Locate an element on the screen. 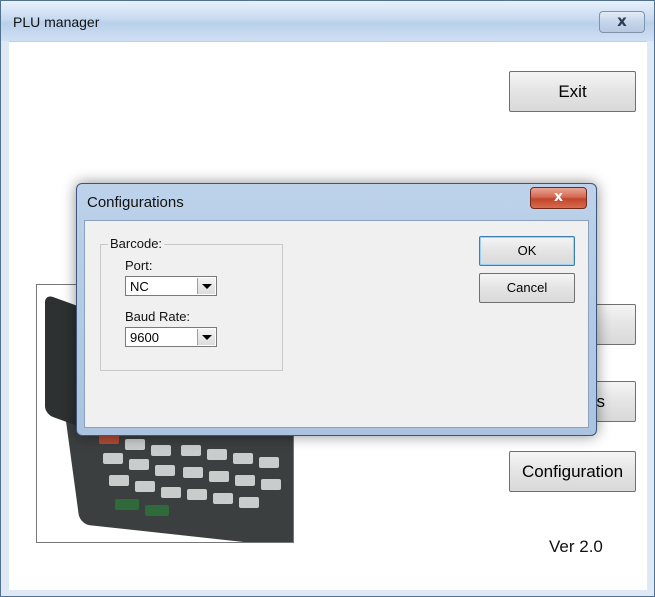  dialog-close-button: x is located at coordinates (558, 198).